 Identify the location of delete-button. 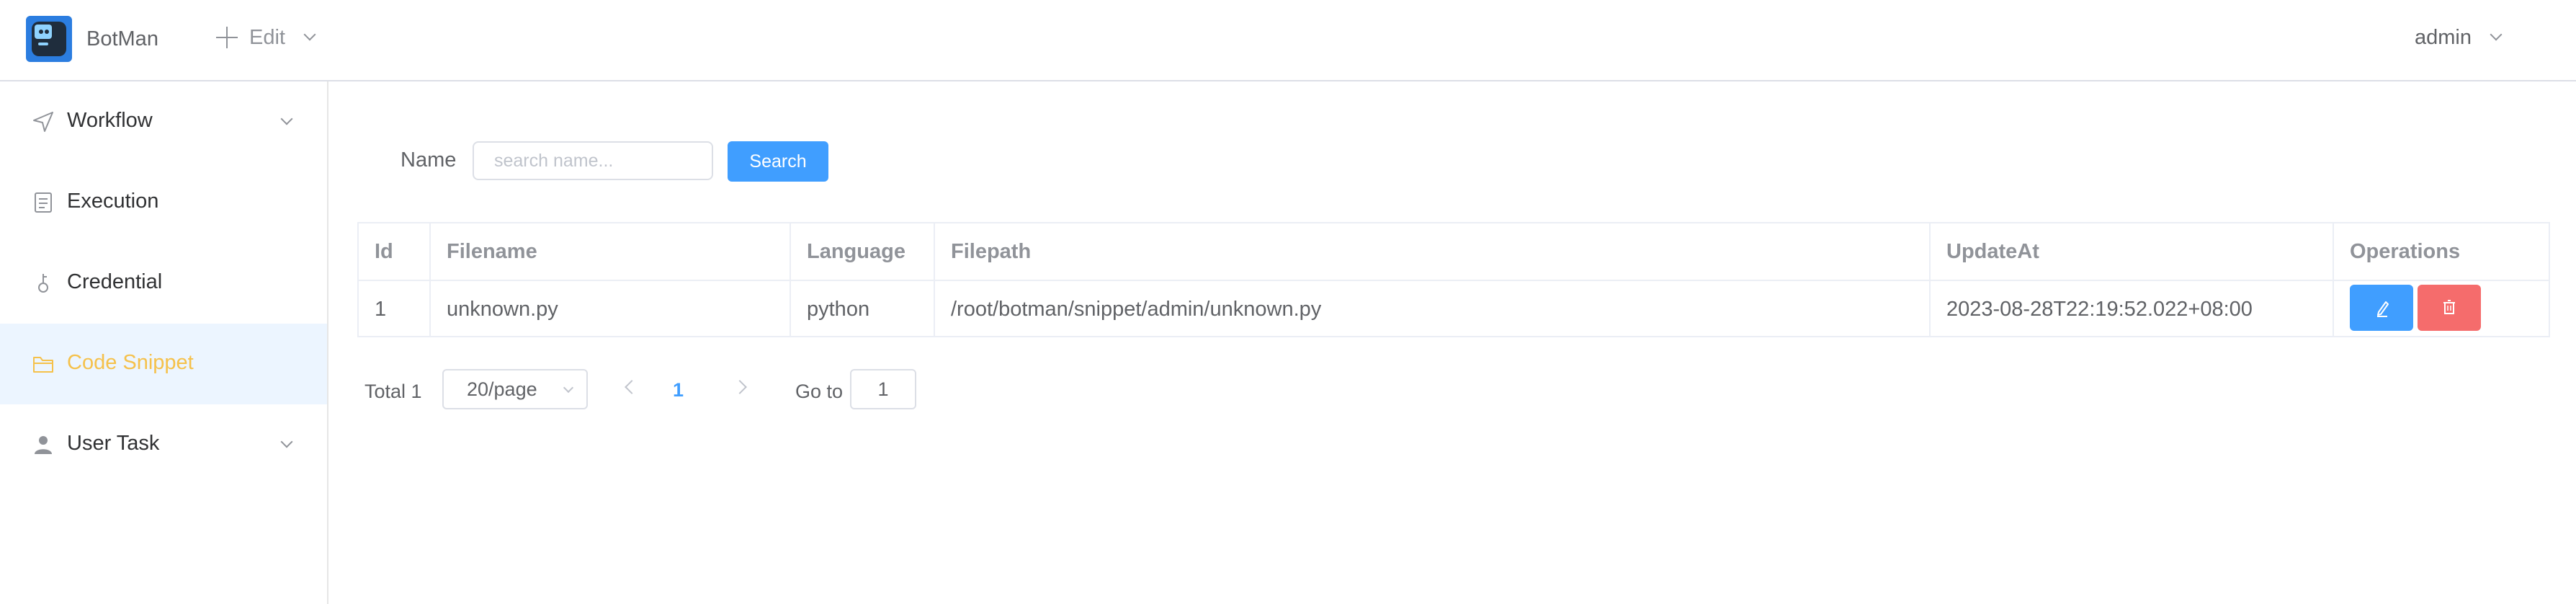
(2449, 308).